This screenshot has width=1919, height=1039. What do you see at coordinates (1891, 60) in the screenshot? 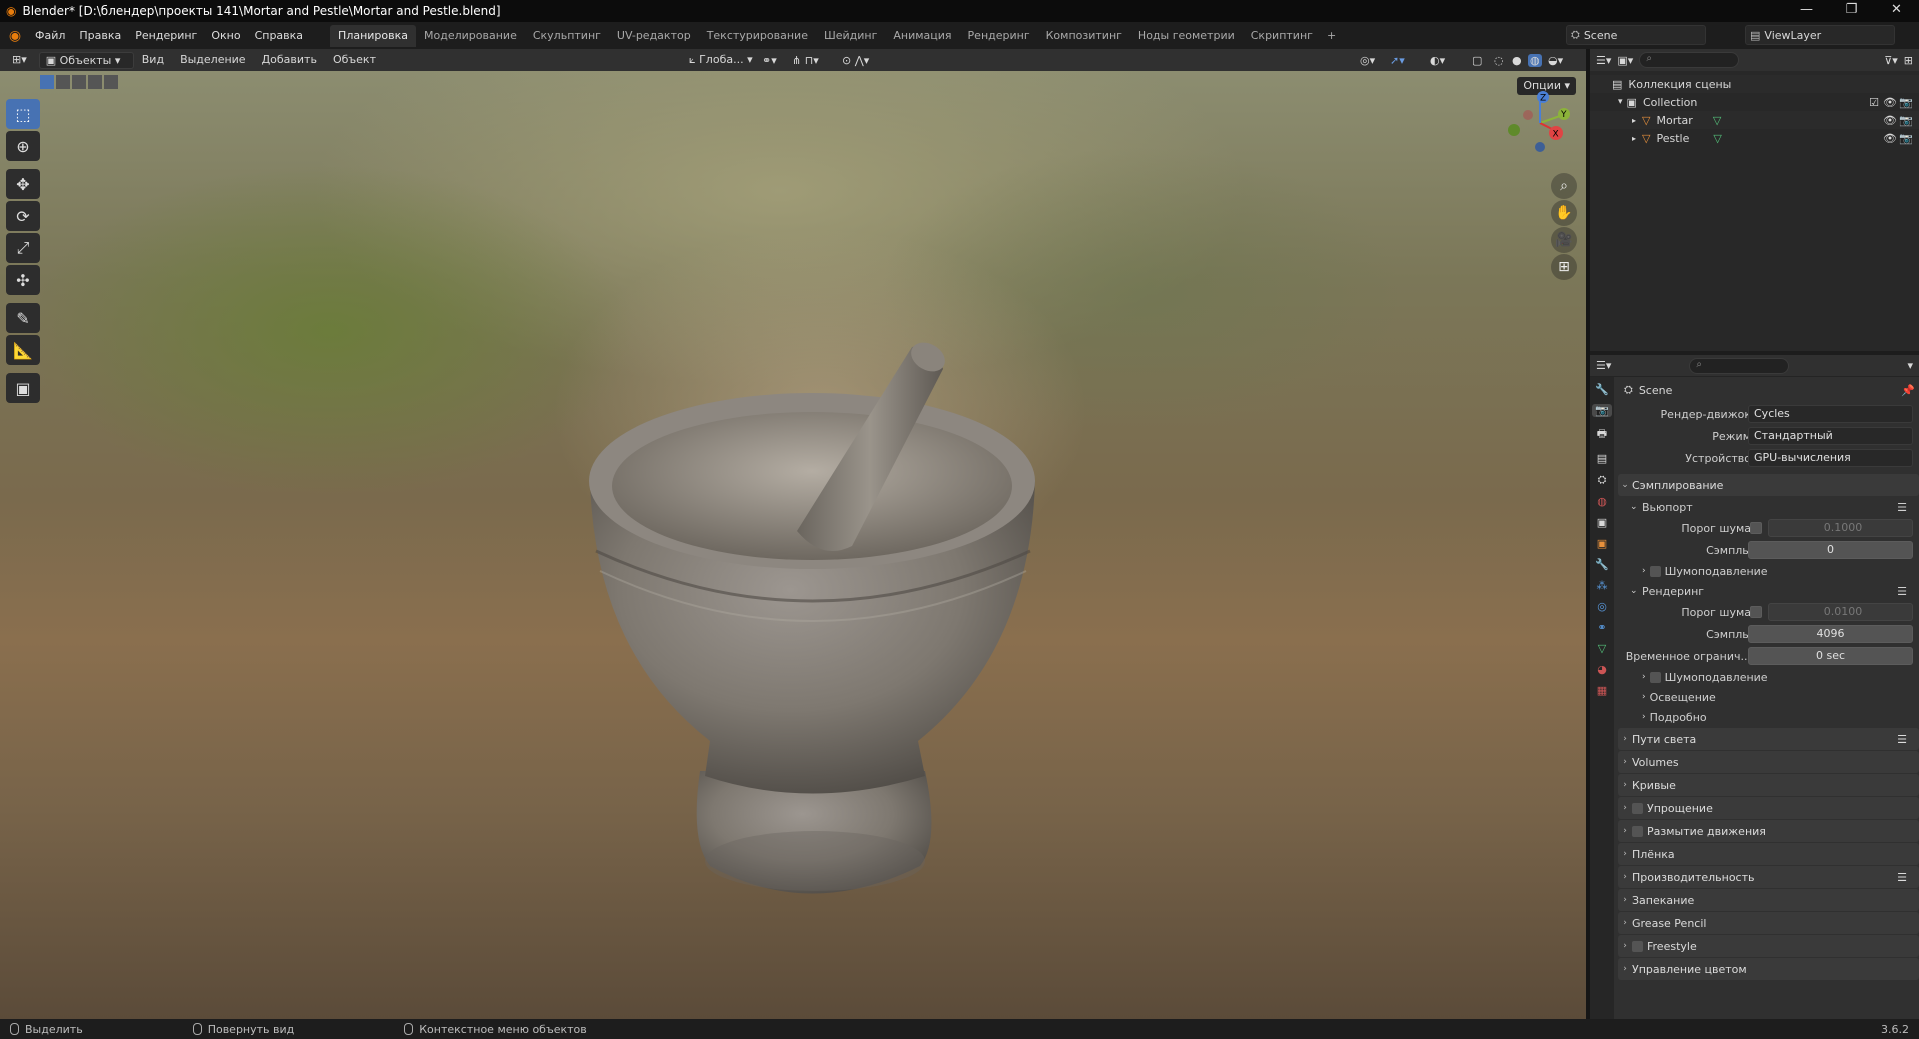
I see `filter-icon: ⊽▾` at bounding box center [1891, 60].